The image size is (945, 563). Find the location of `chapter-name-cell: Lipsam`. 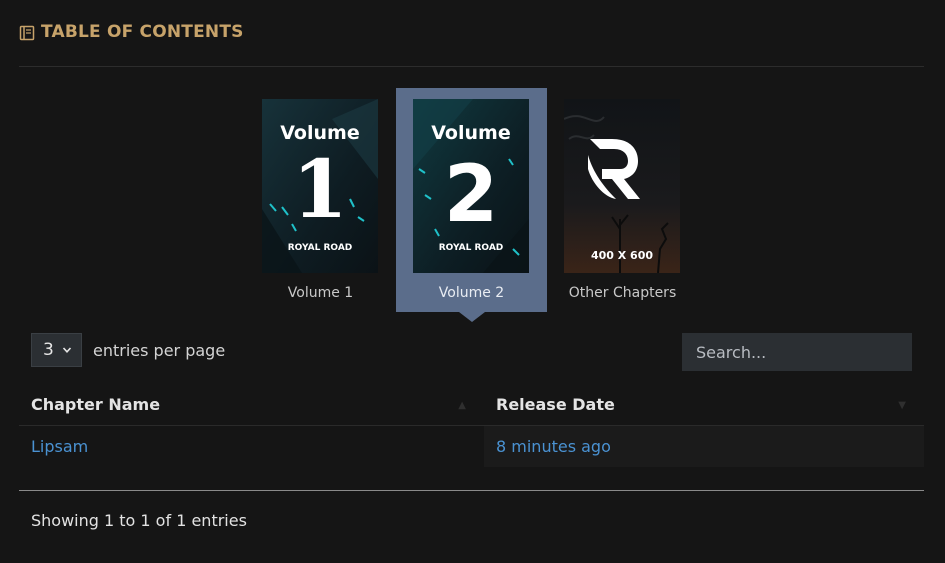

chapter-name-cell: Lipsam is located at coordinates (251, 446).